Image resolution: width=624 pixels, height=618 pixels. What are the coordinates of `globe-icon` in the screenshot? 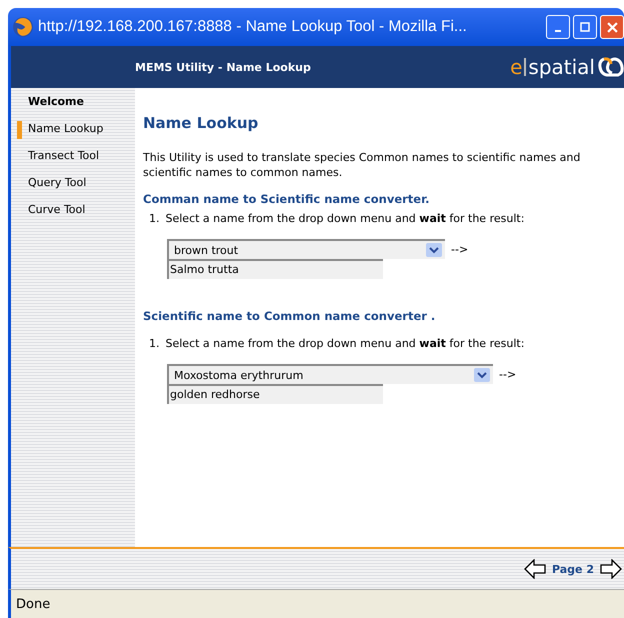 It's located at (23, 27).